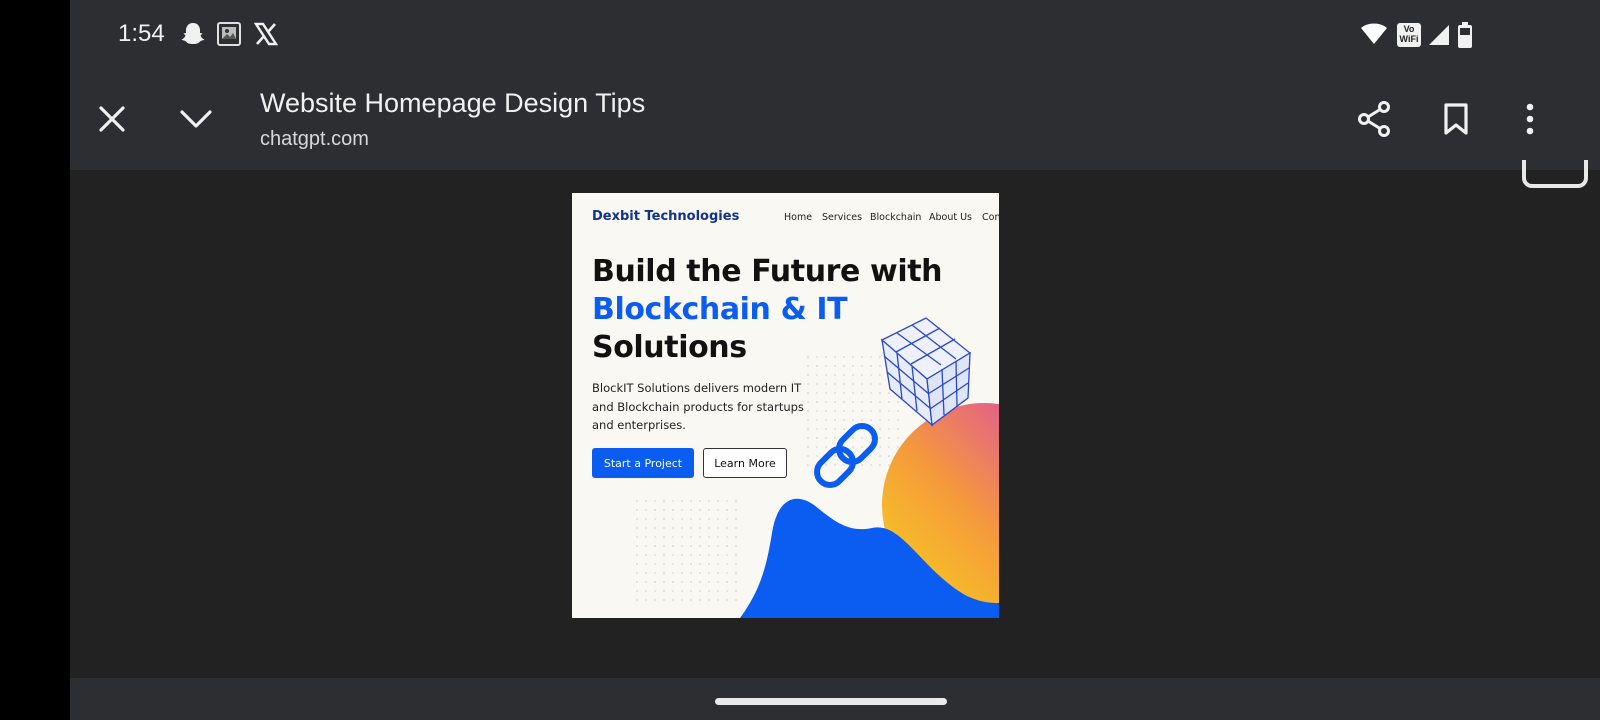 The height and width of the screenshot is (720, 1600). I want to click on more-options-button, so click(1530, 119).